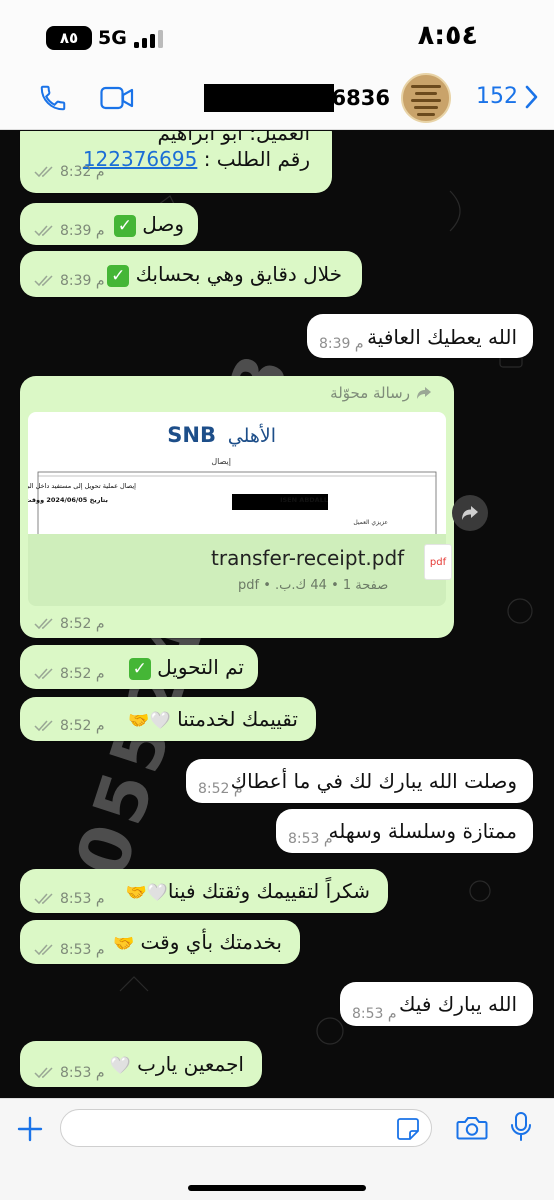 This screenshot has height=1200, width=554. I want to click on status-bar: ٨:٥٤ ٨٥ 5G, so click(277, 34).